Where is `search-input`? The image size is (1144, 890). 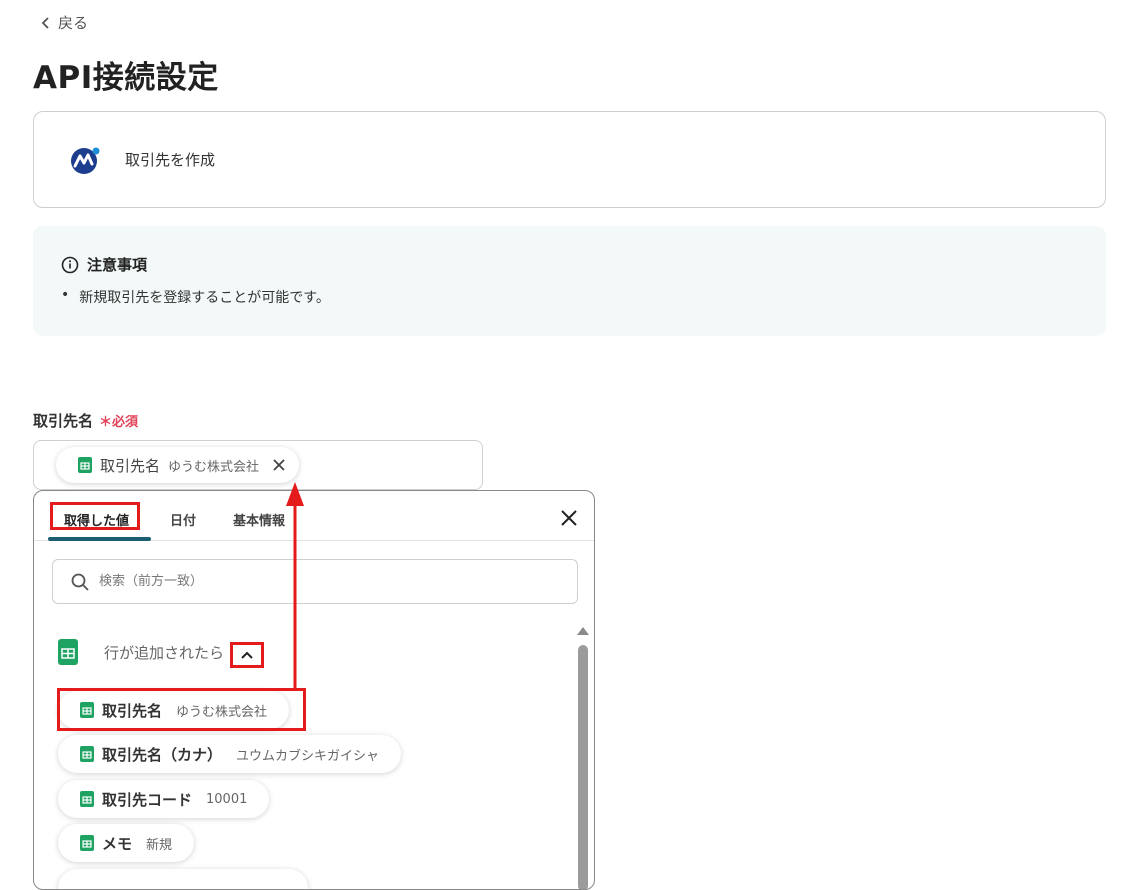
search-input is located at coordinates (297, 581).